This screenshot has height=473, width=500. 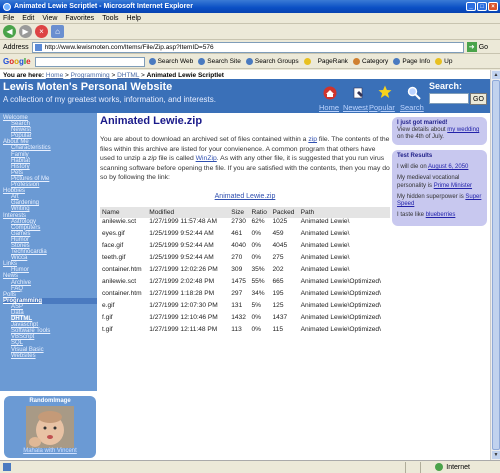 What do you see at coordinates (278, 269) in the screenshot?
I see `table-cell-packed: 202` at bounding box center [278, 269].